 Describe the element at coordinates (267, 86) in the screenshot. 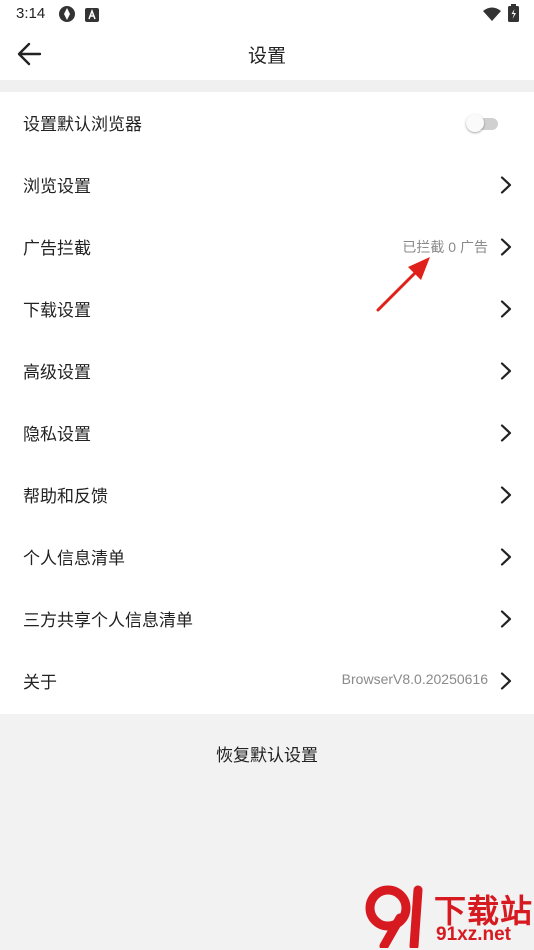

I see `divider` at that location.